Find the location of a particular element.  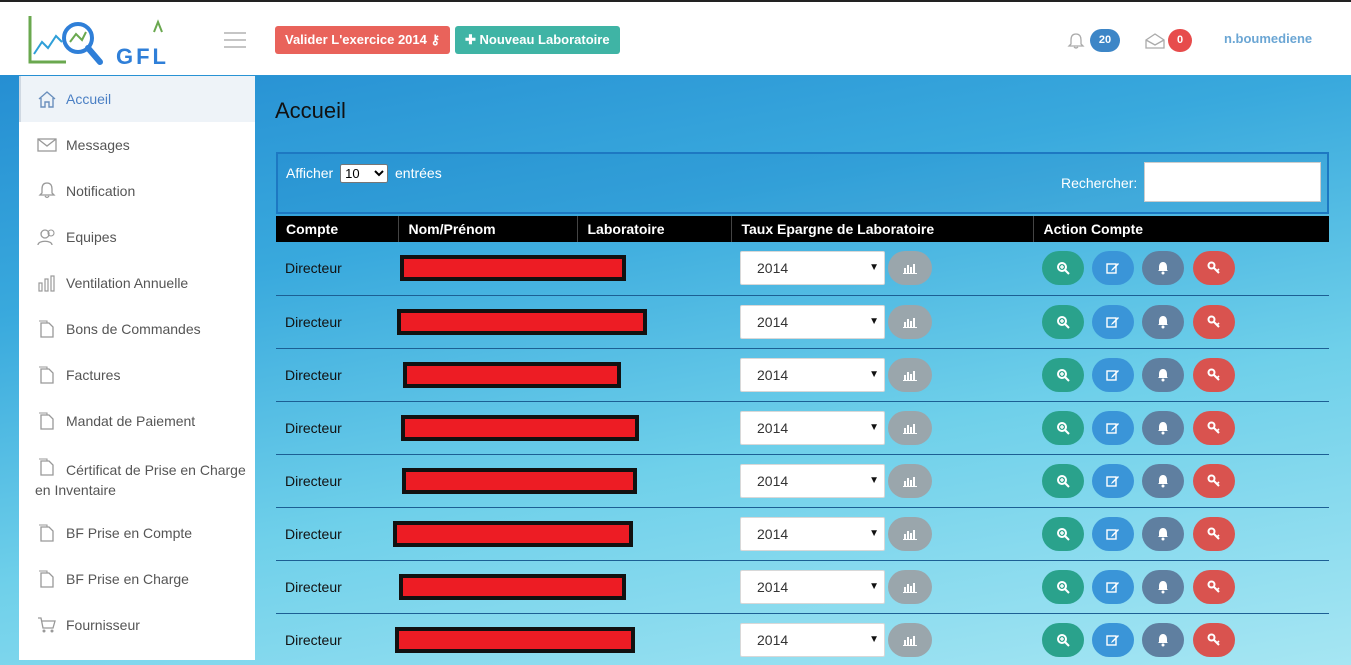

chevron-down-icon: ▼ is located at coordinates (874, 533).